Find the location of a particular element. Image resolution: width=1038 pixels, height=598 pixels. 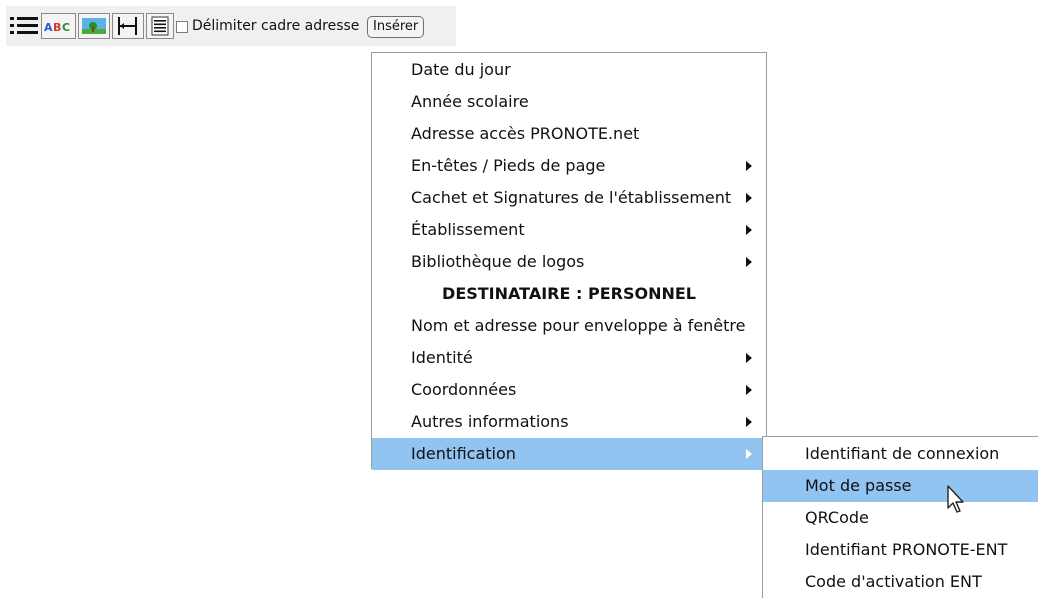

menu-item-bibliotheque-logos: Bibliothèque de logos is located at coordinates (569, 262).